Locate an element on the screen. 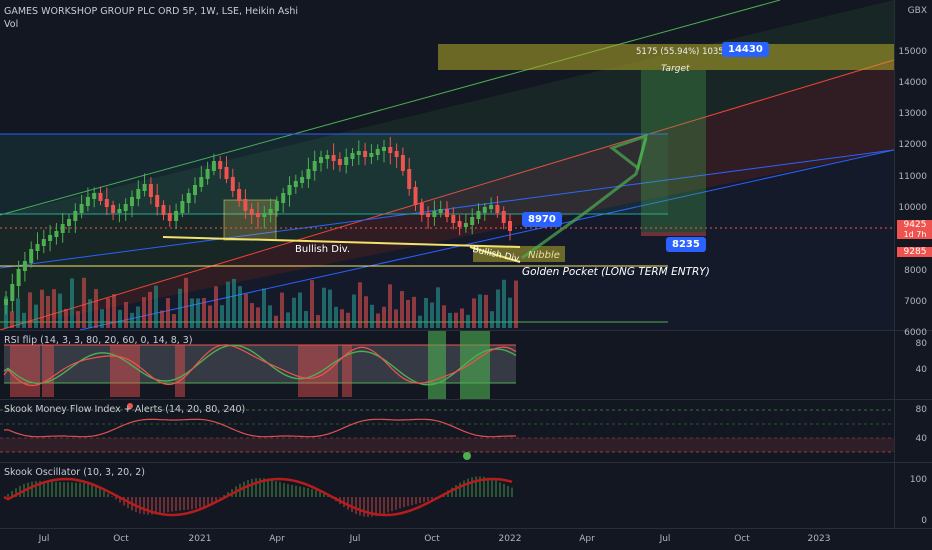  time-tick: Oct is located at coordinates (432, 539).